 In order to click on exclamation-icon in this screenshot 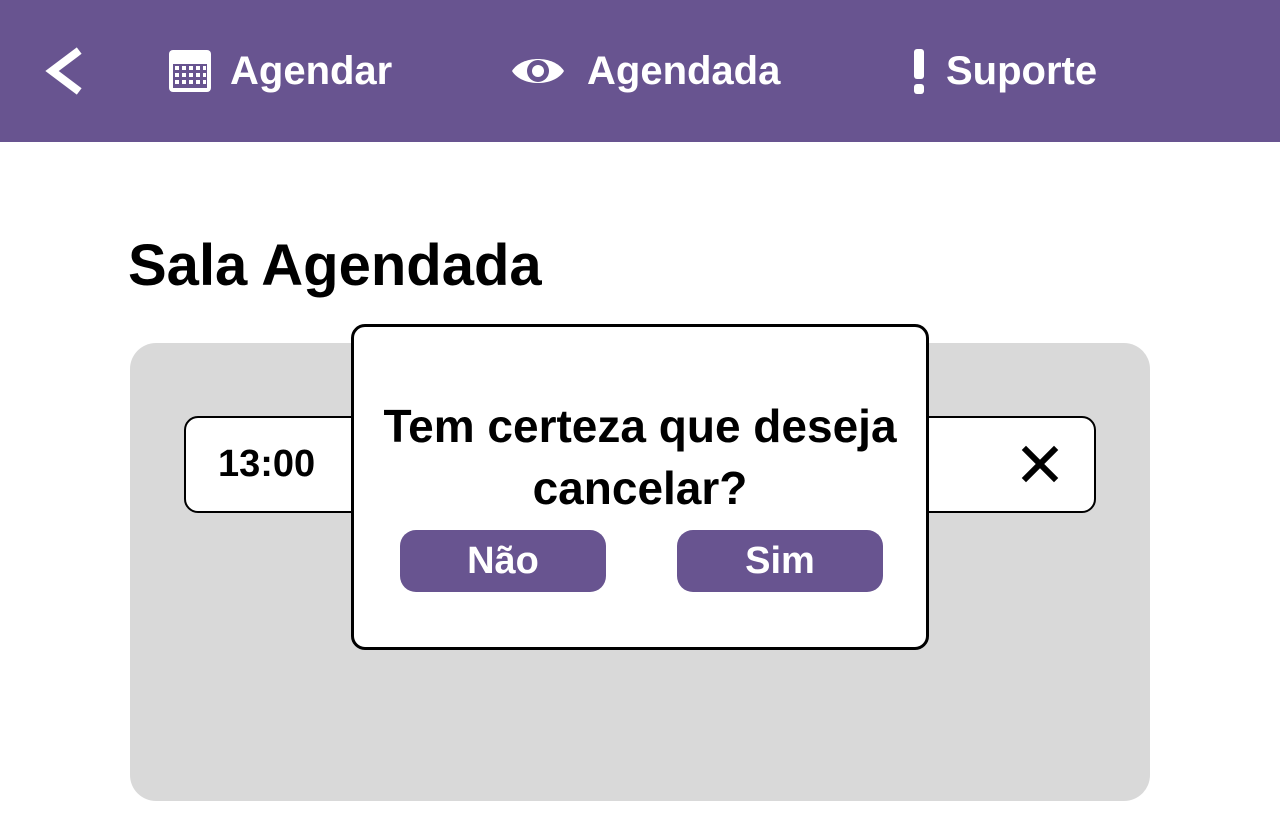, I will do `click(919, 71)`.